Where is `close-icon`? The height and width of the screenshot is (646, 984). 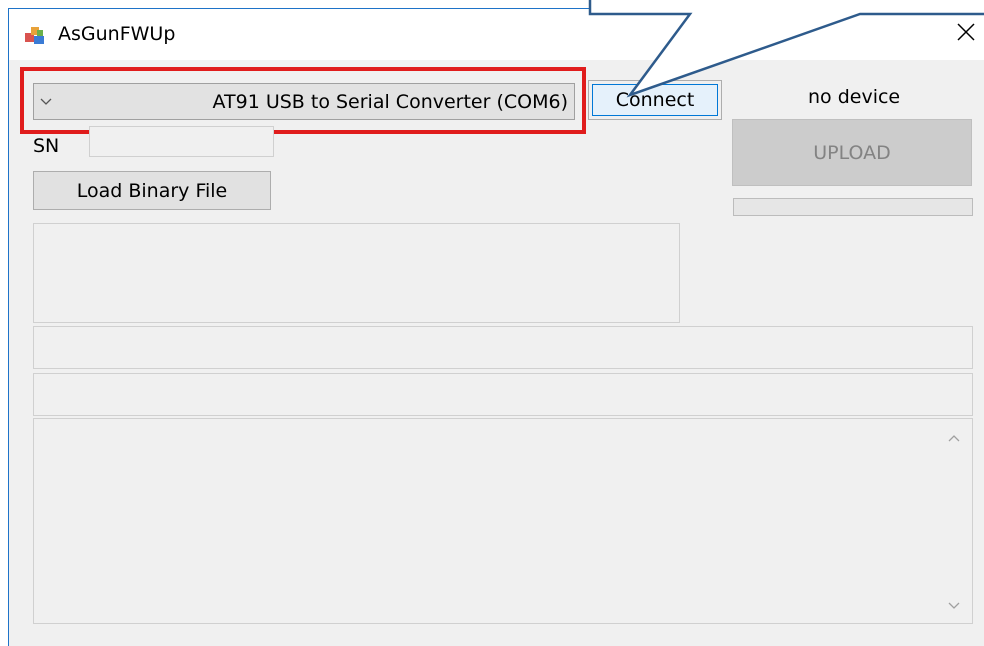
close-icon is located at coordinates (966, 32).